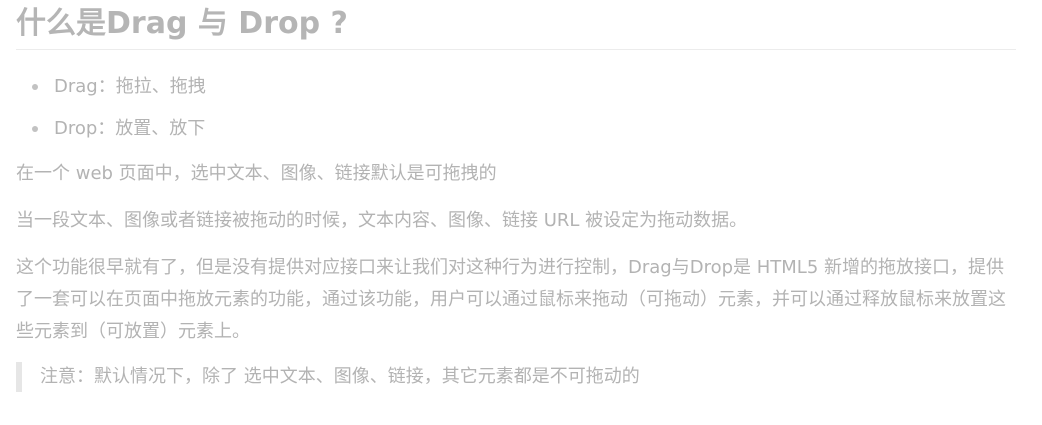  What do you see at coordinates (516, 25) in the screenshot?
I see `page-title: 什么是Drag 与 Drop ?` at bounding box center [516, 25].